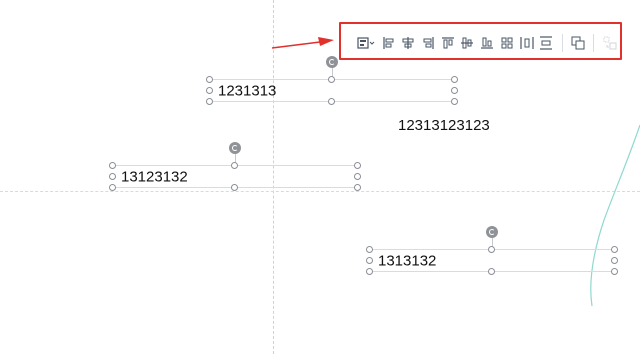 This screenshot has height=354, width=640. I want to click on align-bottom-icon, so click(487, 43).